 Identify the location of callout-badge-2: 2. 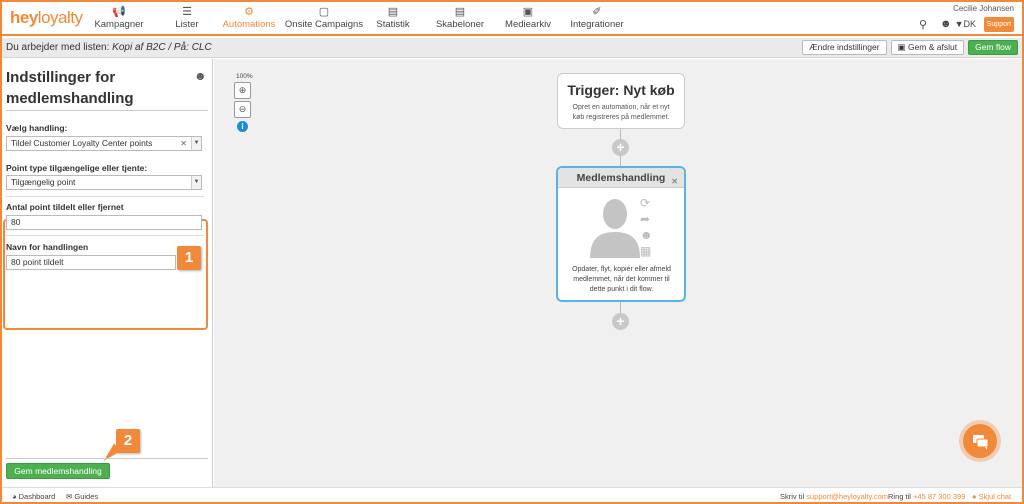
(128, 441).